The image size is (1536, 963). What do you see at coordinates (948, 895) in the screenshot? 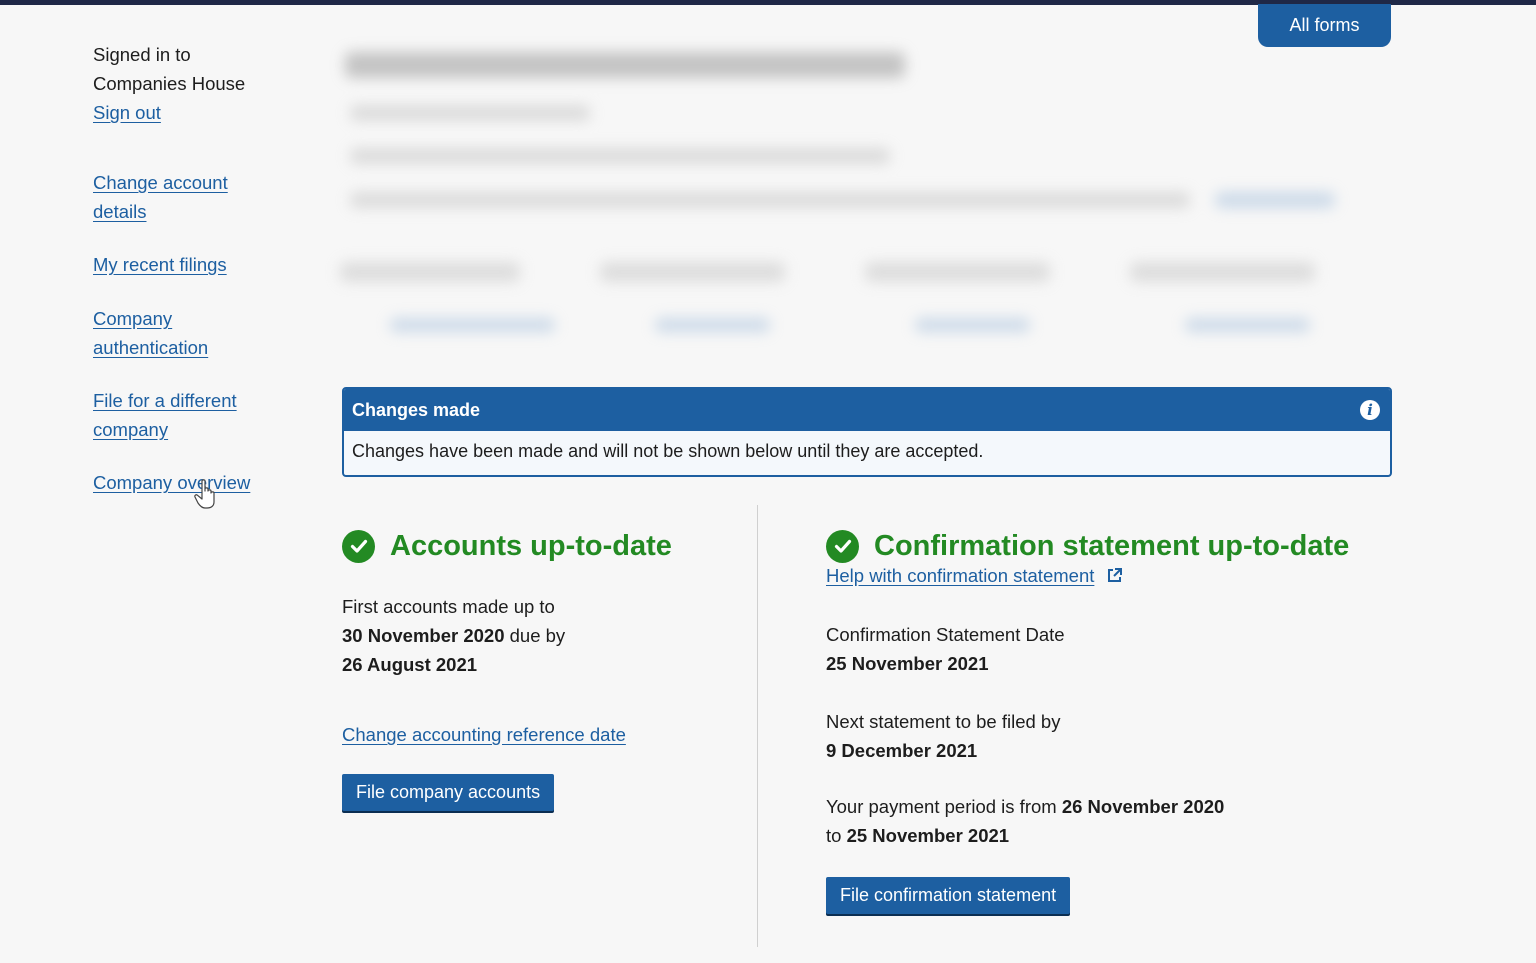
I see `file-confirmation-statement-button: File confirmation statement` at bounding box center [948, 895].